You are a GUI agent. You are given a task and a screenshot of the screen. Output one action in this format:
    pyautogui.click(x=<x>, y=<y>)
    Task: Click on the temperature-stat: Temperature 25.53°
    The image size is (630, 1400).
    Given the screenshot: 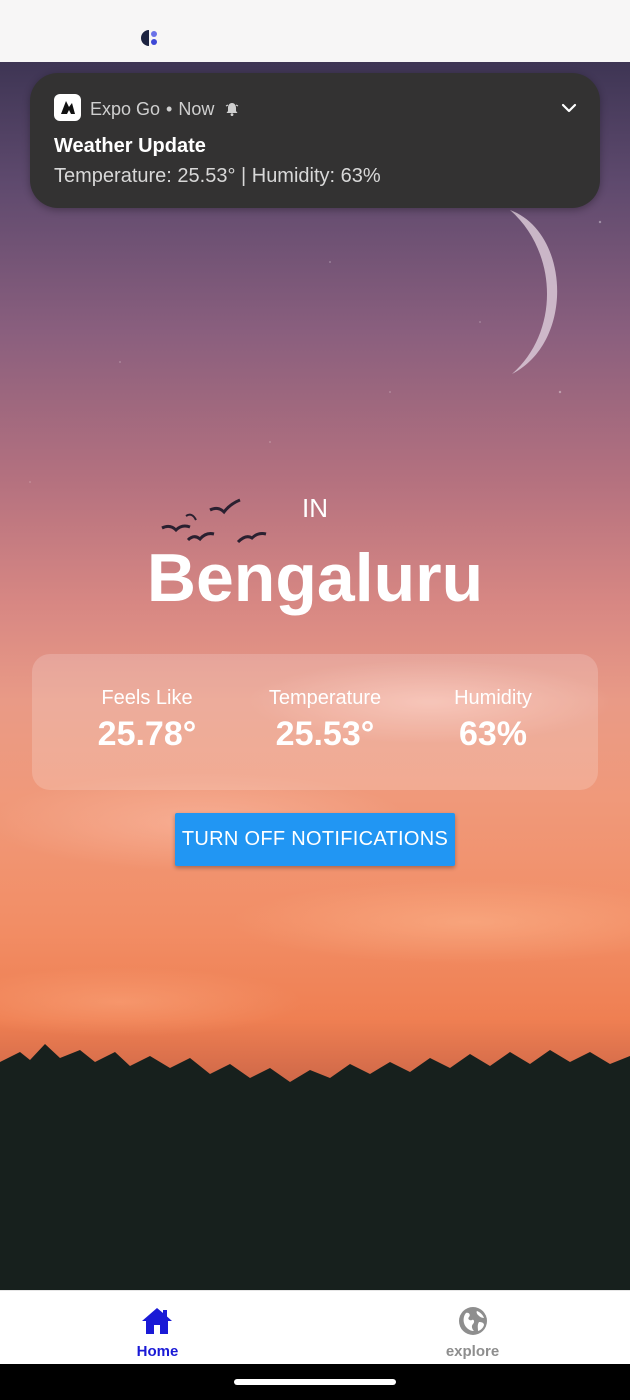 What is the action you would take?
    pyautogui.click(x=325, y=720)
    